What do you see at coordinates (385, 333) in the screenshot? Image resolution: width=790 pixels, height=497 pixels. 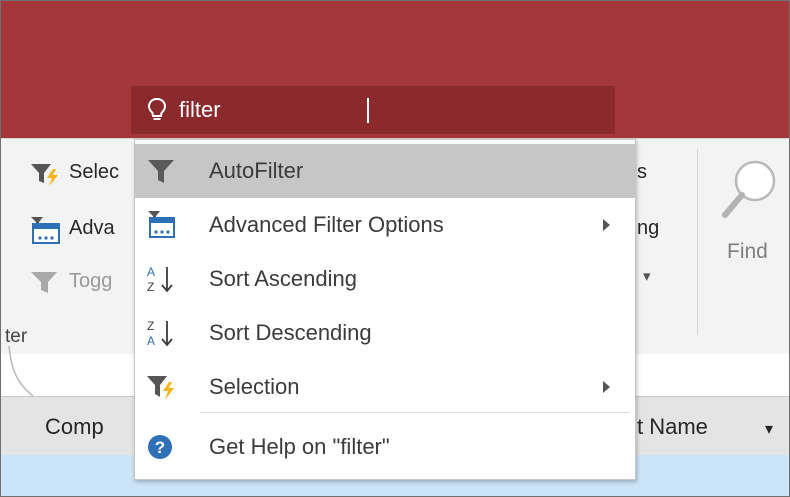 I see `menu-item-sort-descending: Z A Sort Descending` at bounding box center [385, 333].